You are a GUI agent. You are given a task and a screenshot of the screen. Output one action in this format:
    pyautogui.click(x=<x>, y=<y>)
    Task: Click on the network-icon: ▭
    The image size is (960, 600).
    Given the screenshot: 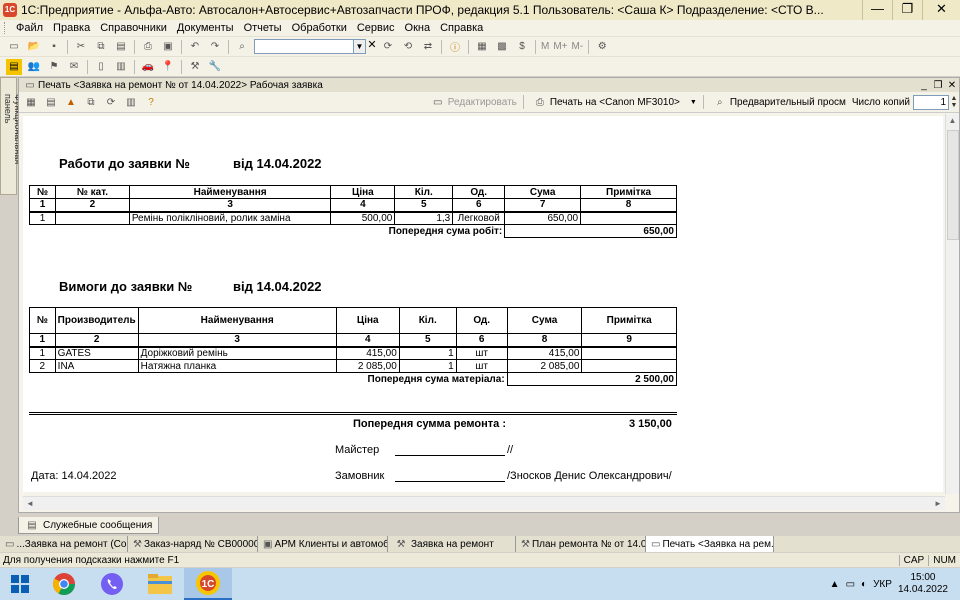 What is the action you would take?
    pyautogui.click(x=850, y=584)
    